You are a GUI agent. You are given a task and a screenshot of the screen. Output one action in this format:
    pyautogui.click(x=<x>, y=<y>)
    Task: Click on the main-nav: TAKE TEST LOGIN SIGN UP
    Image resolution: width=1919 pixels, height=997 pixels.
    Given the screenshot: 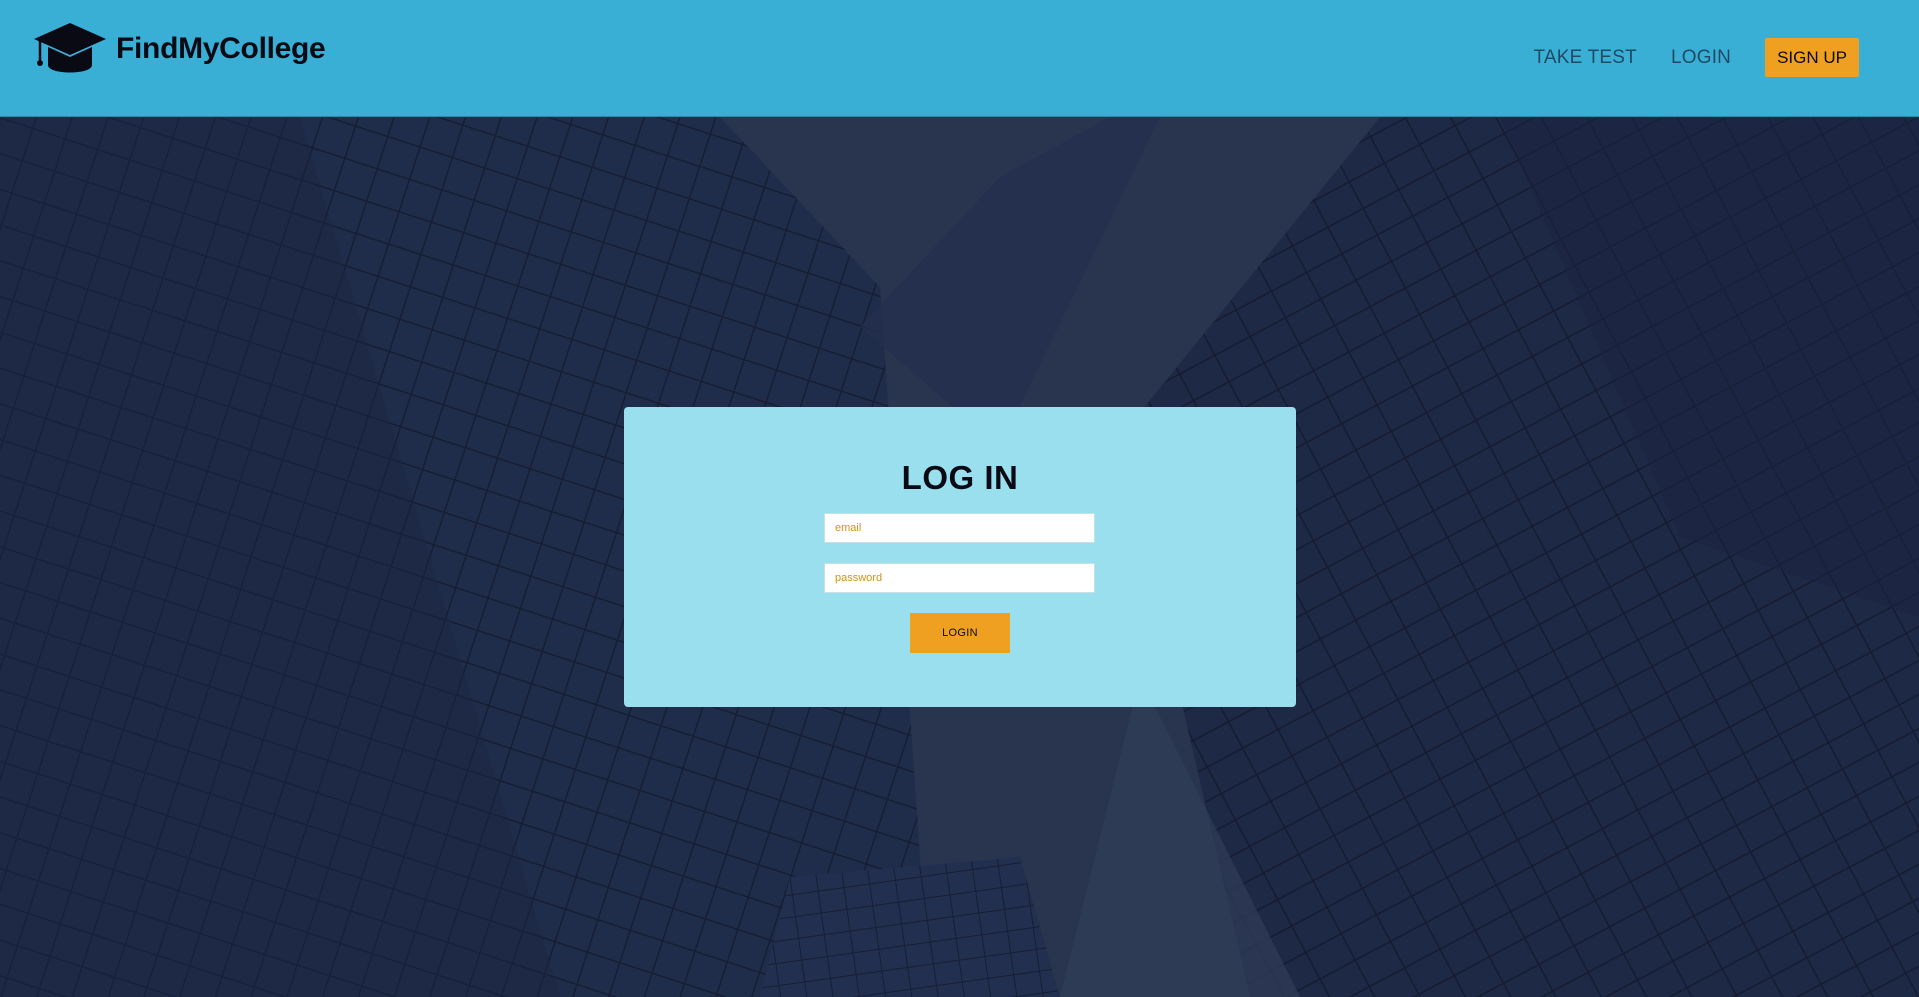 What is the action you would take?
    pyautogui.click(x=1679, y=57)
    